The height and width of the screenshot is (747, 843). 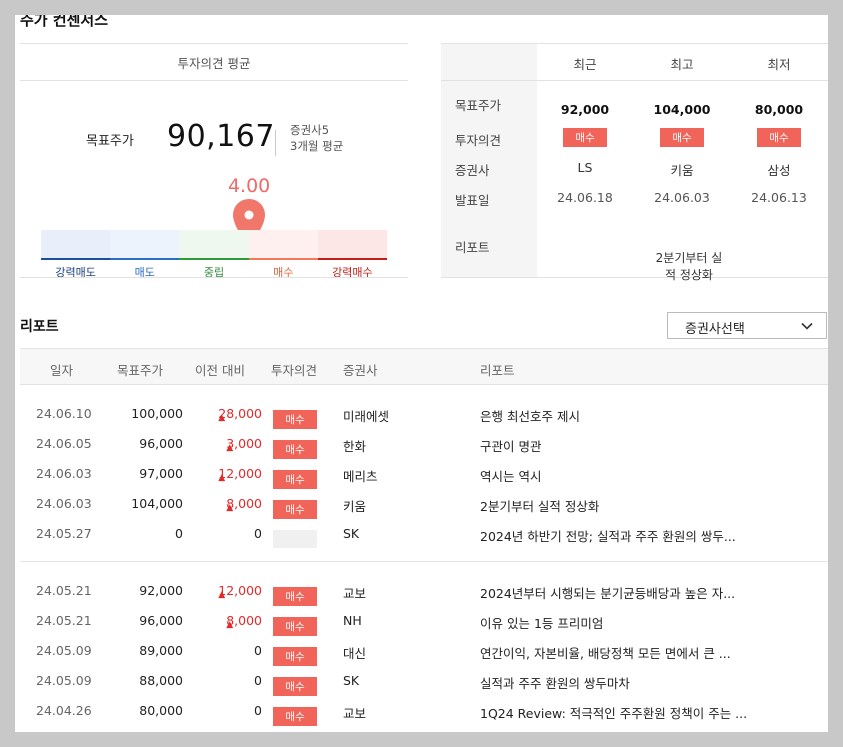 I want to click on column-header-highest: 최고, so click(x=682, y=64).